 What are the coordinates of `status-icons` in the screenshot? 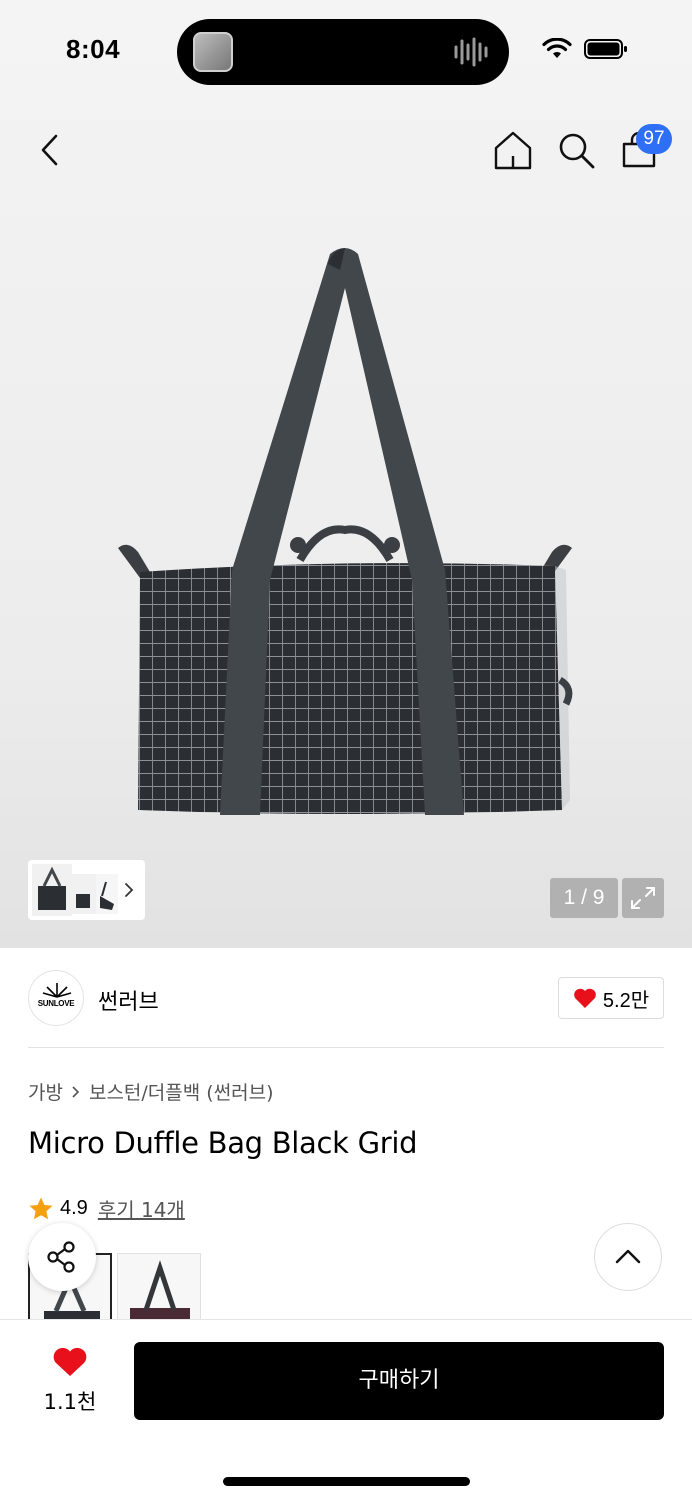 It's located at (585, 49).